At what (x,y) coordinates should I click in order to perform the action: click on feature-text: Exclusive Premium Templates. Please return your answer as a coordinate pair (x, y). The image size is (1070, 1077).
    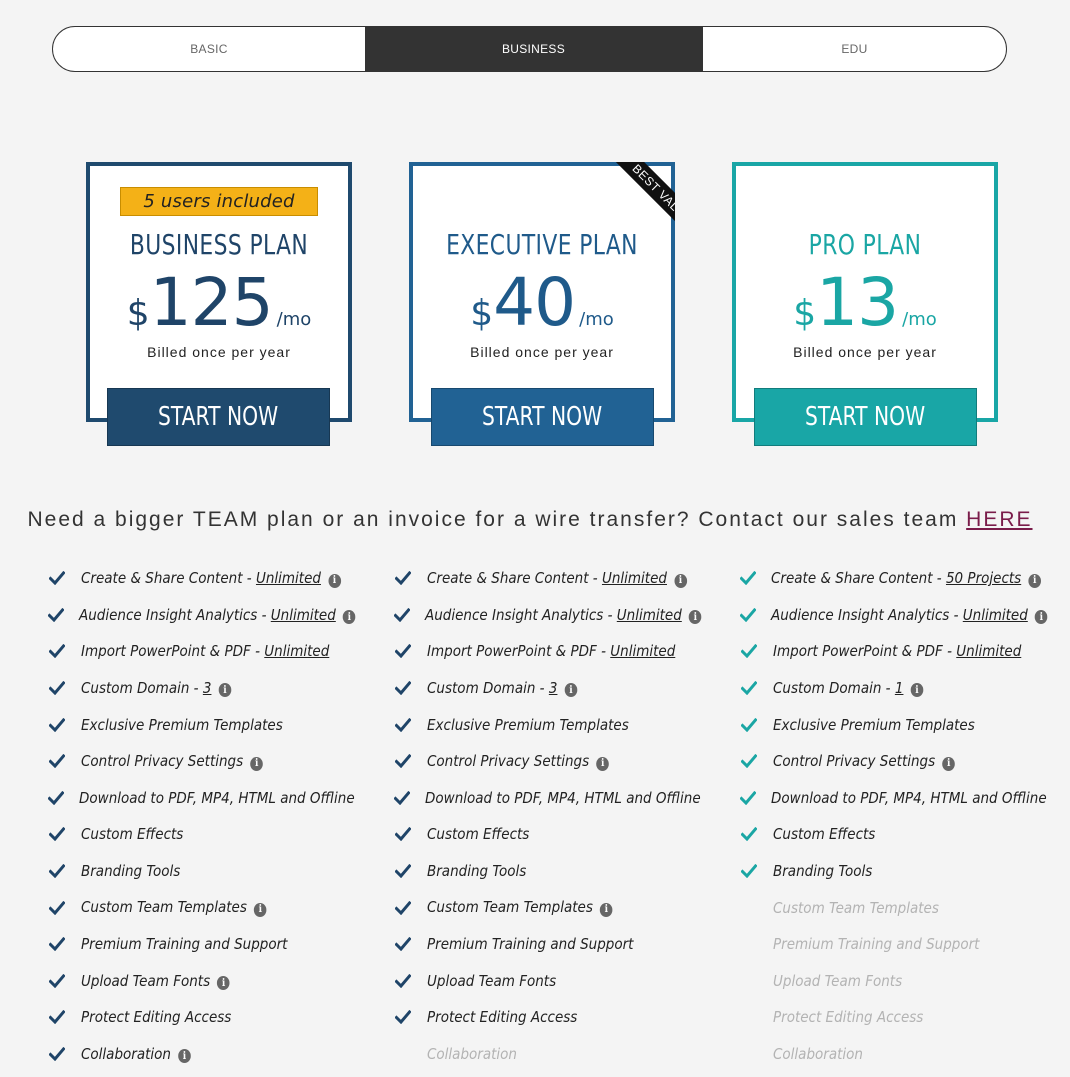
    Looking at the image, I should click on (182, 725).